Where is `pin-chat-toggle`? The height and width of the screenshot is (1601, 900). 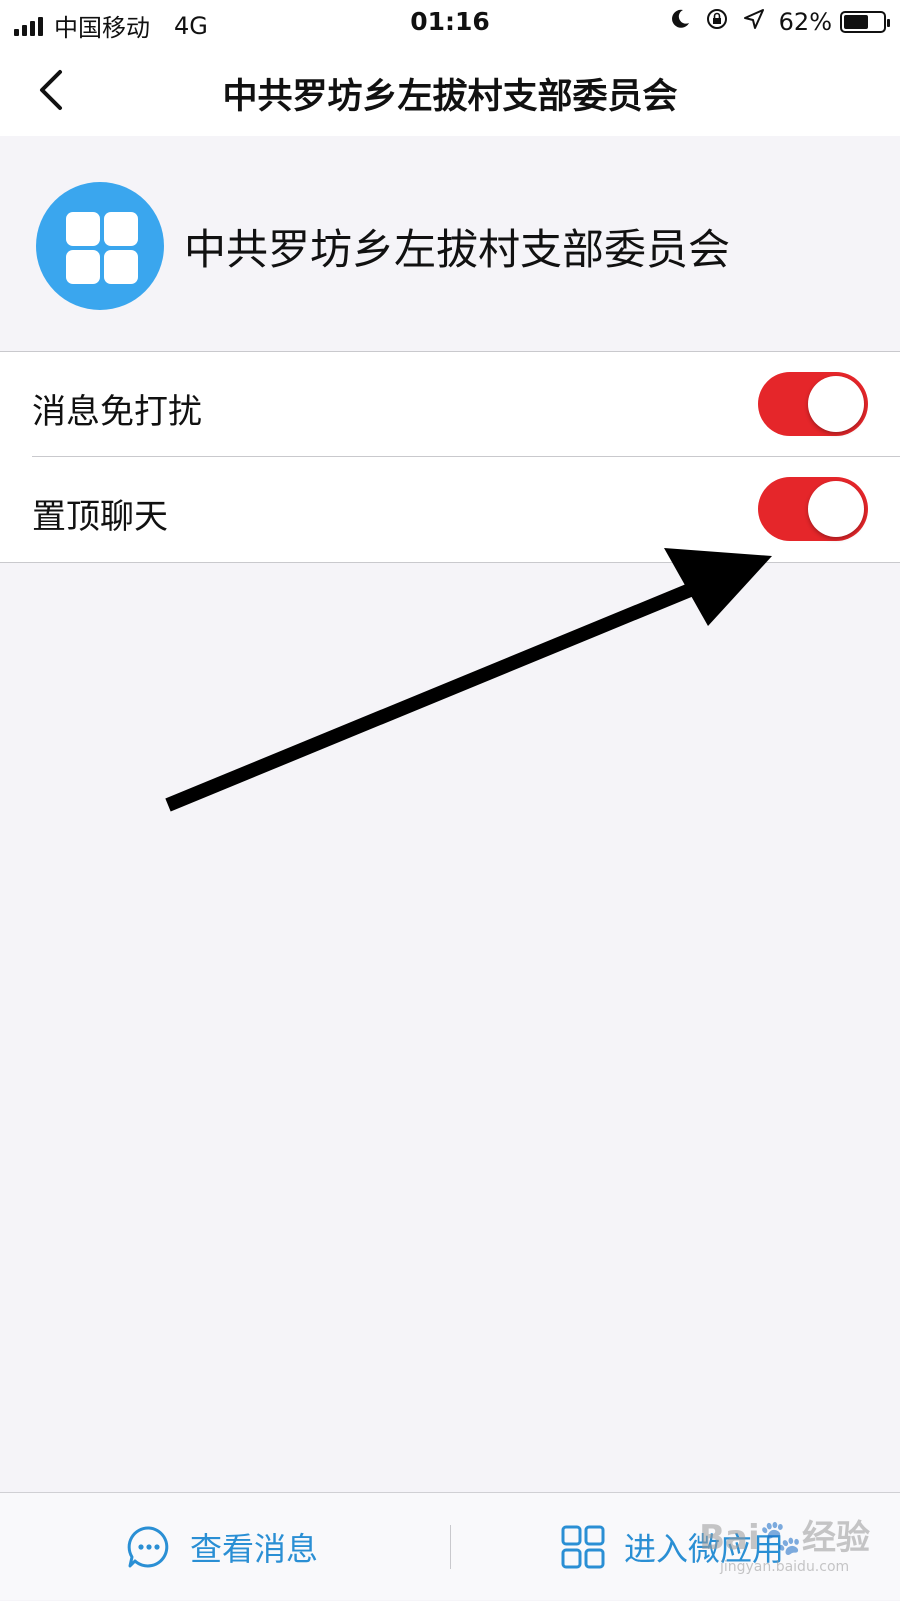 pin-chat-toggle is located at coordinates (813, 509).